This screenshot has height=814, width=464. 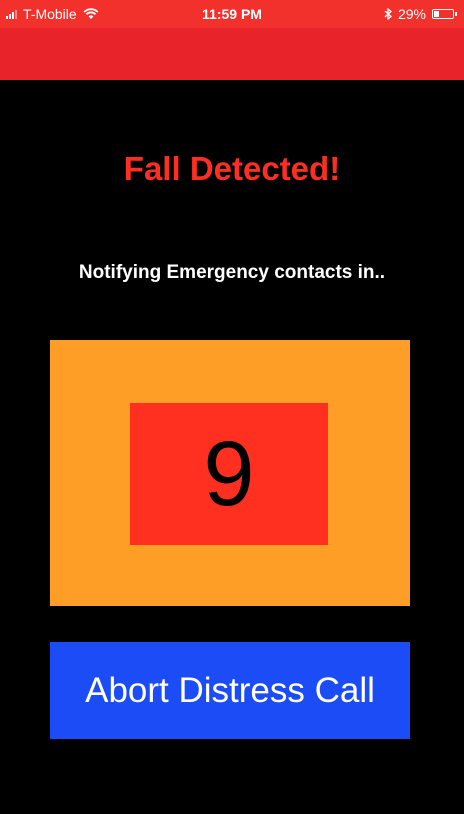 What do you see at coordinates (232, 54) in the screenshot?
I see `nav-bar` at bounding box center [232, 54].